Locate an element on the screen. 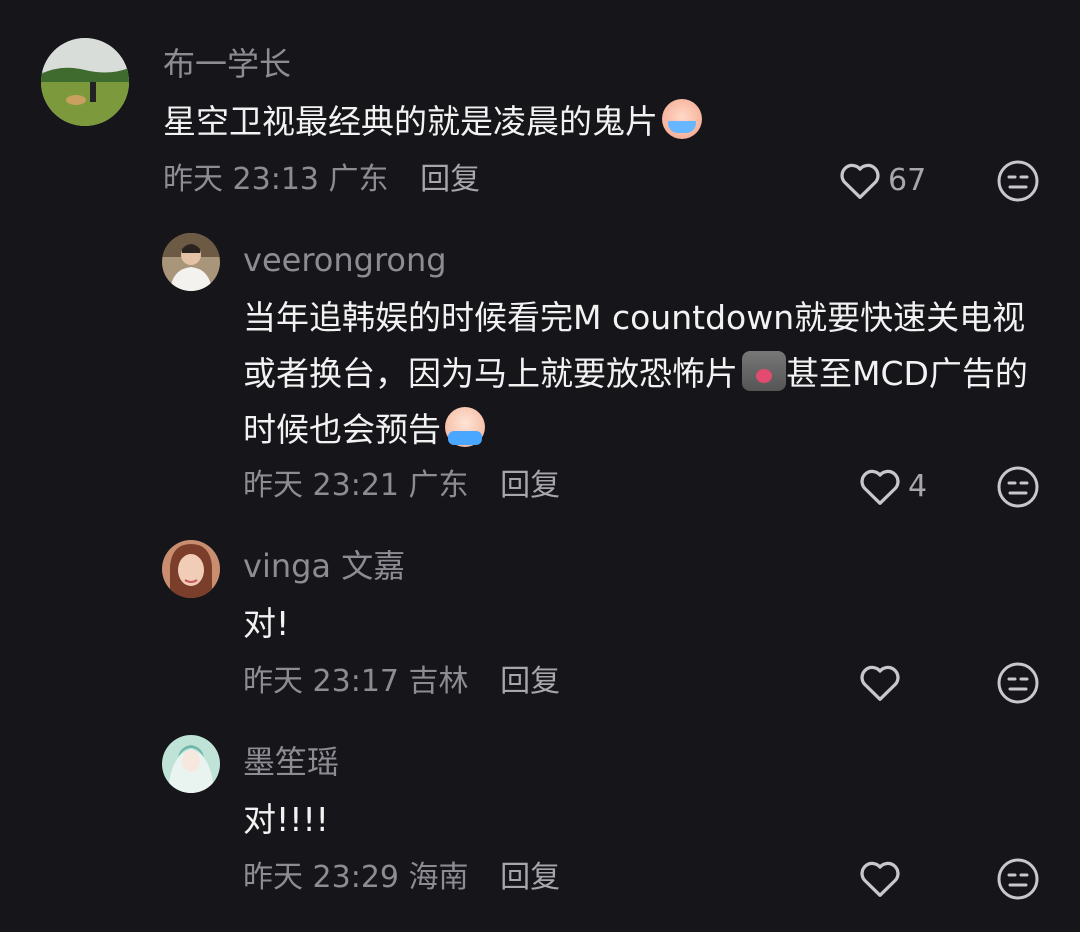 The image size is (1080, 932). crying-face-emoji is located at coordinates (682, 119).